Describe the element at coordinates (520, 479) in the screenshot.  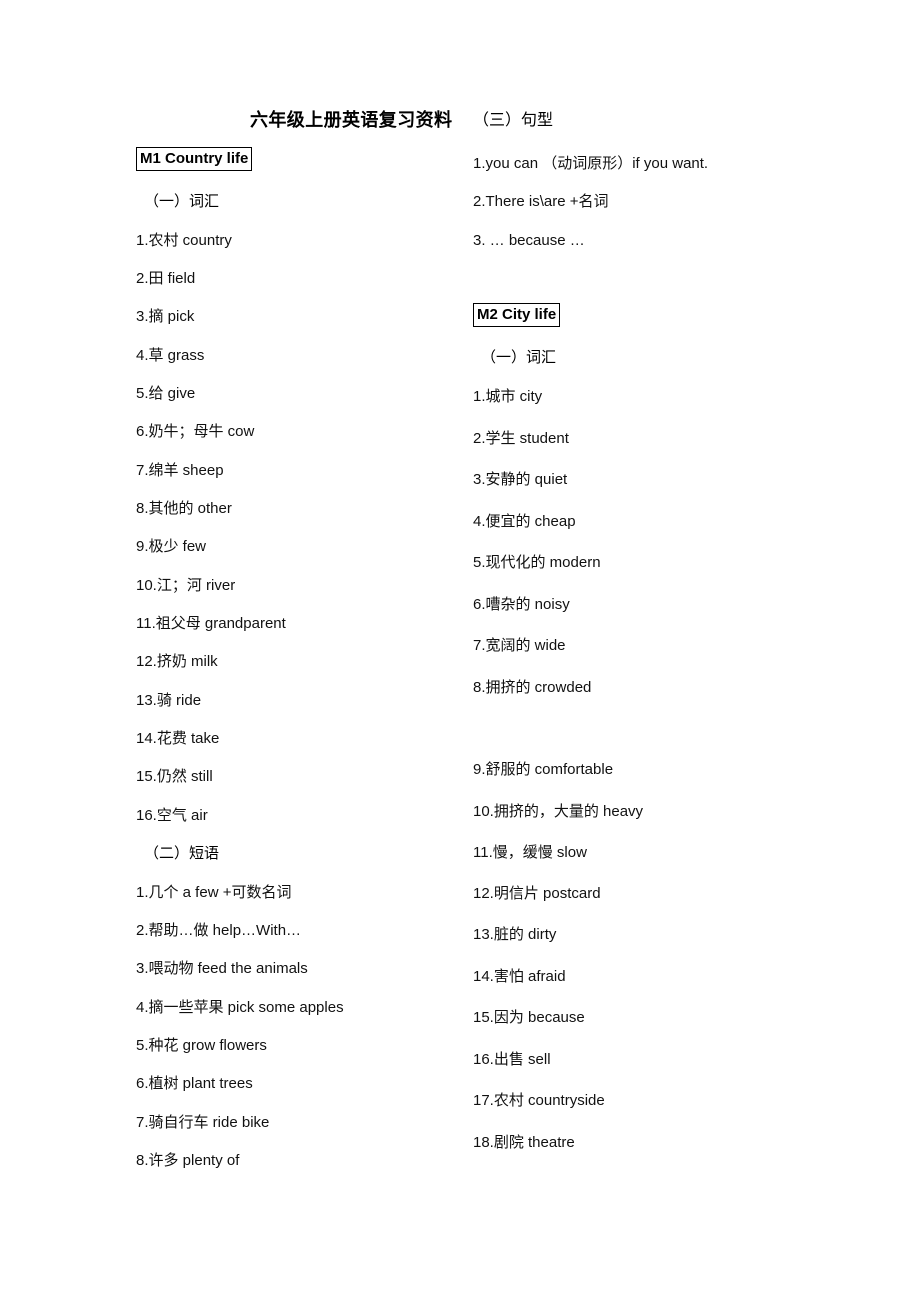
I see `vocab-item: 3.安静的 quiet` at that location.